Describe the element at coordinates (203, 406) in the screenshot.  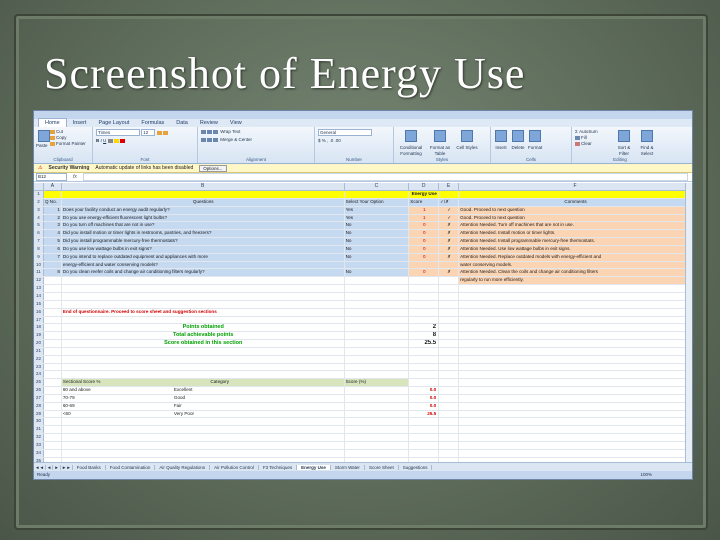
I see `cell-b: 60-69 Fair` at that location.